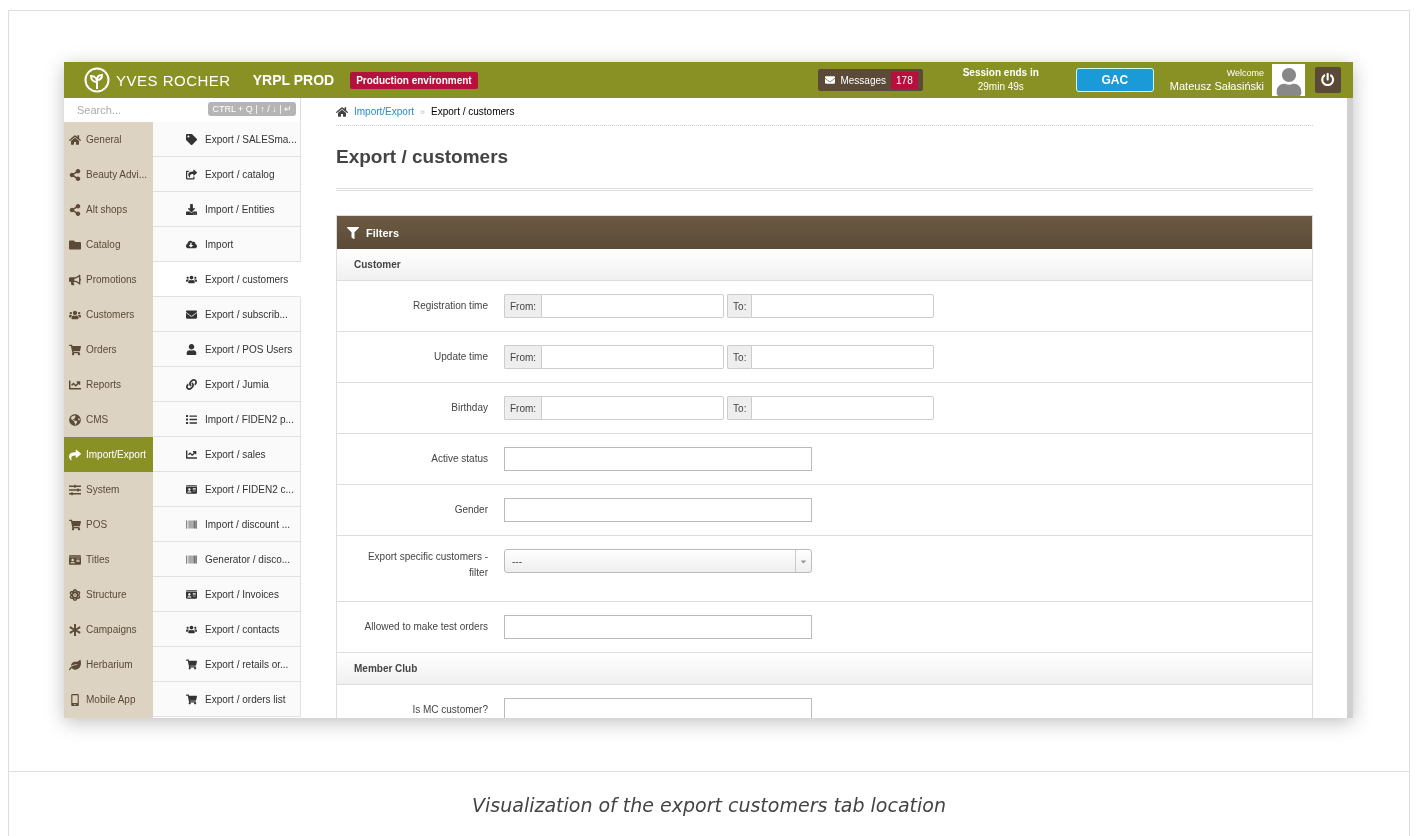  What do you see at coordinates (111, 629) in the screenshot?
I see `nav-label: Campaigns` at bounding box center [111, 629].